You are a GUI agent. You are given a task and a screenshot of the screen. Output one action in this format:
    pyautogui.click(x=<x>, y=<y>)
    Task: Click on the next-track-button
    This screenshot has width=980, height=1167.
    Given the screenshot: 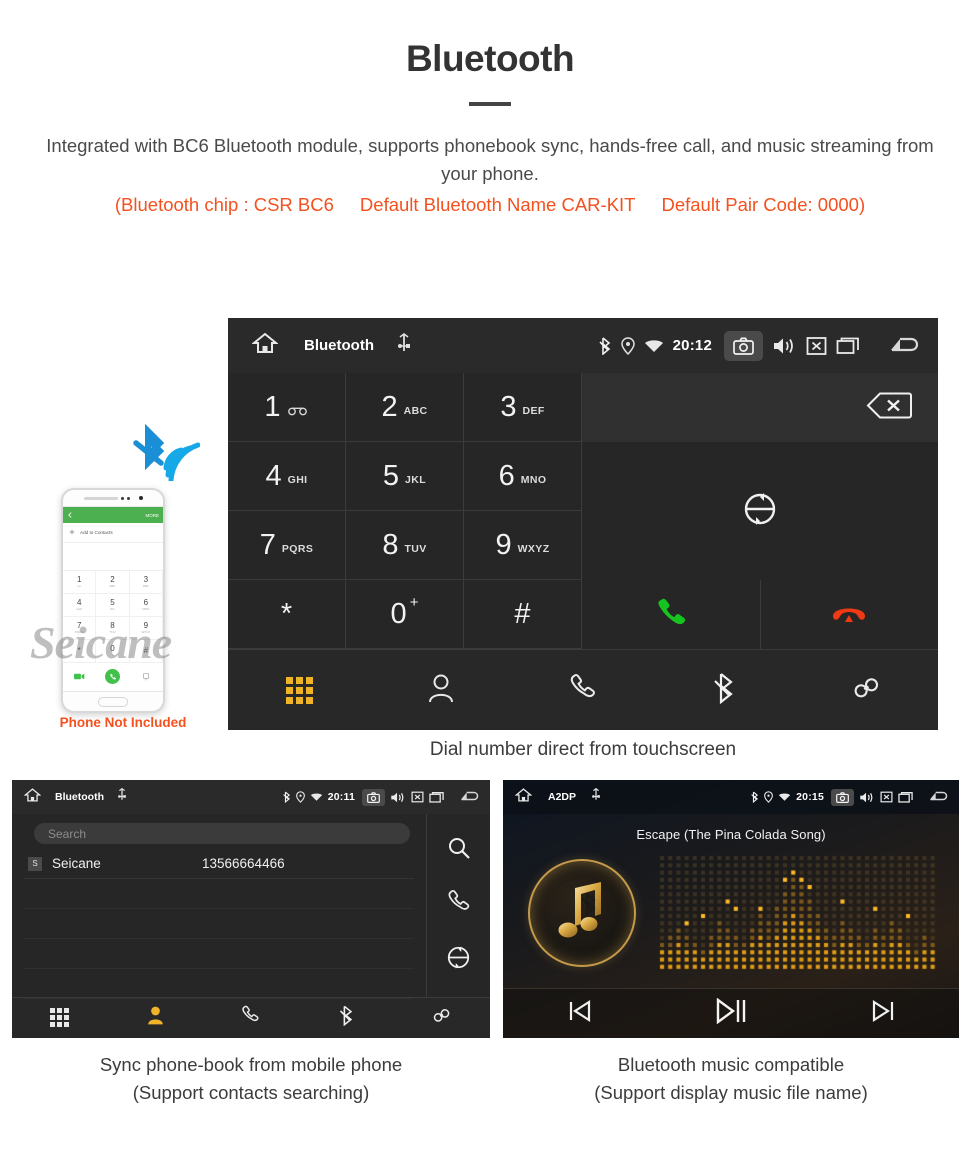 What is the action you would take?
    pyautogui.click(x=883, y=1013)
    